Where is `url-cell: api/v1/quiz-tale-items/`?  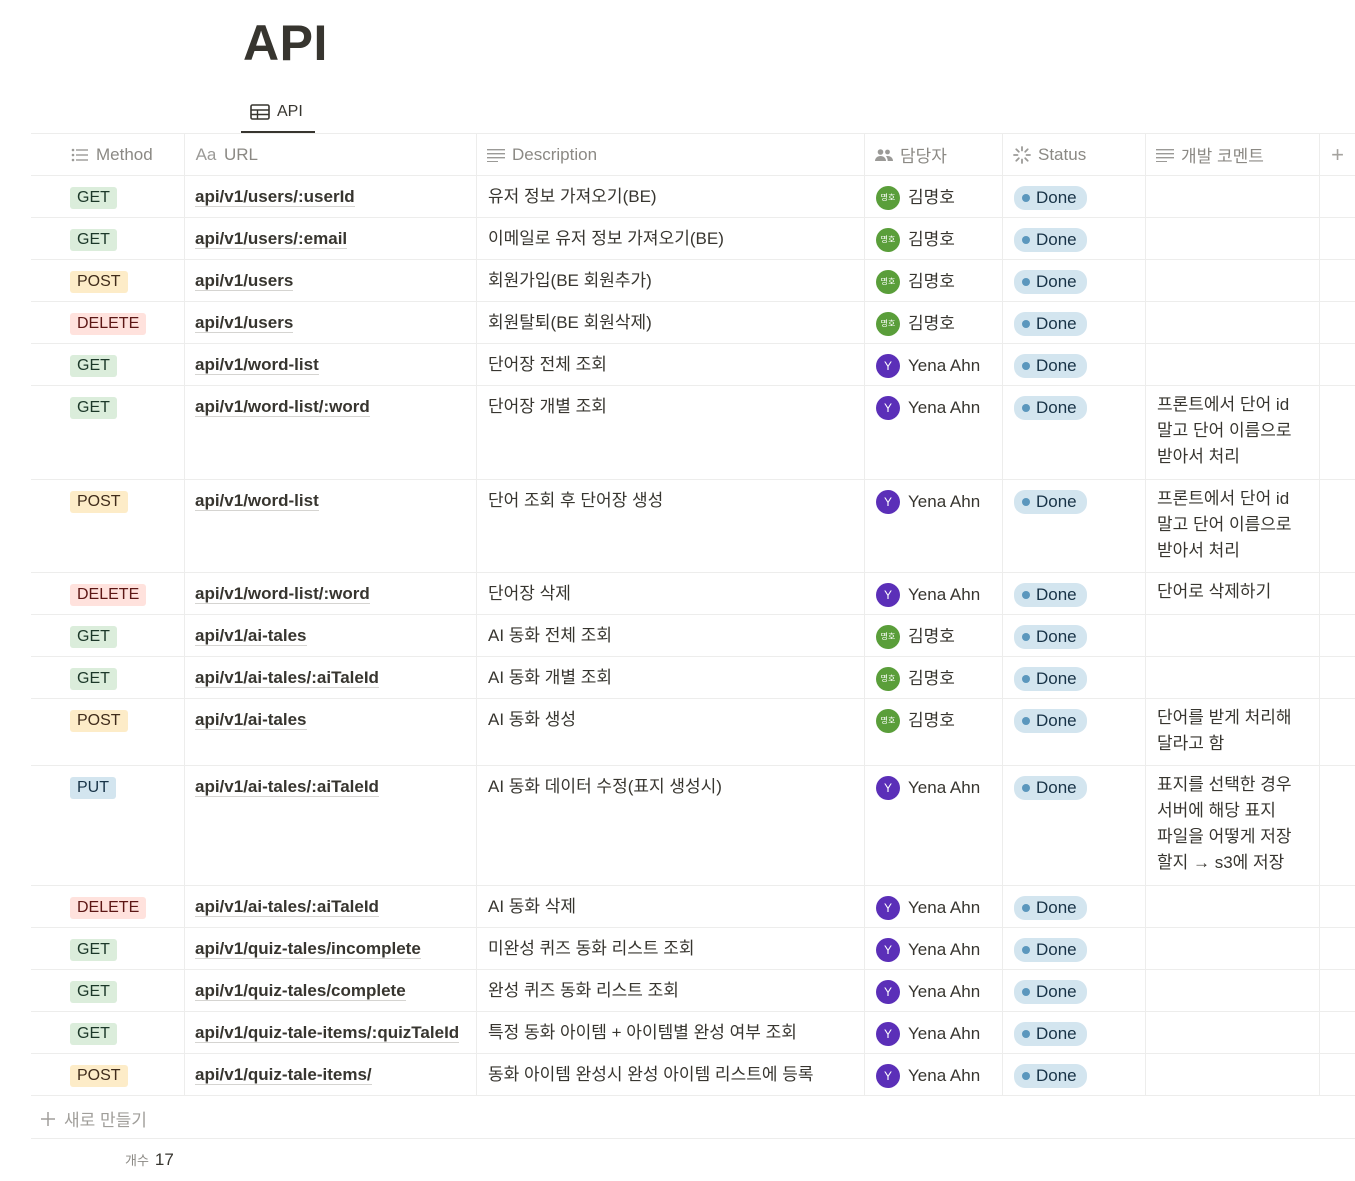 url-cell: api/v1/quiz-tale-items/ is located at coordinates (331, 1074).